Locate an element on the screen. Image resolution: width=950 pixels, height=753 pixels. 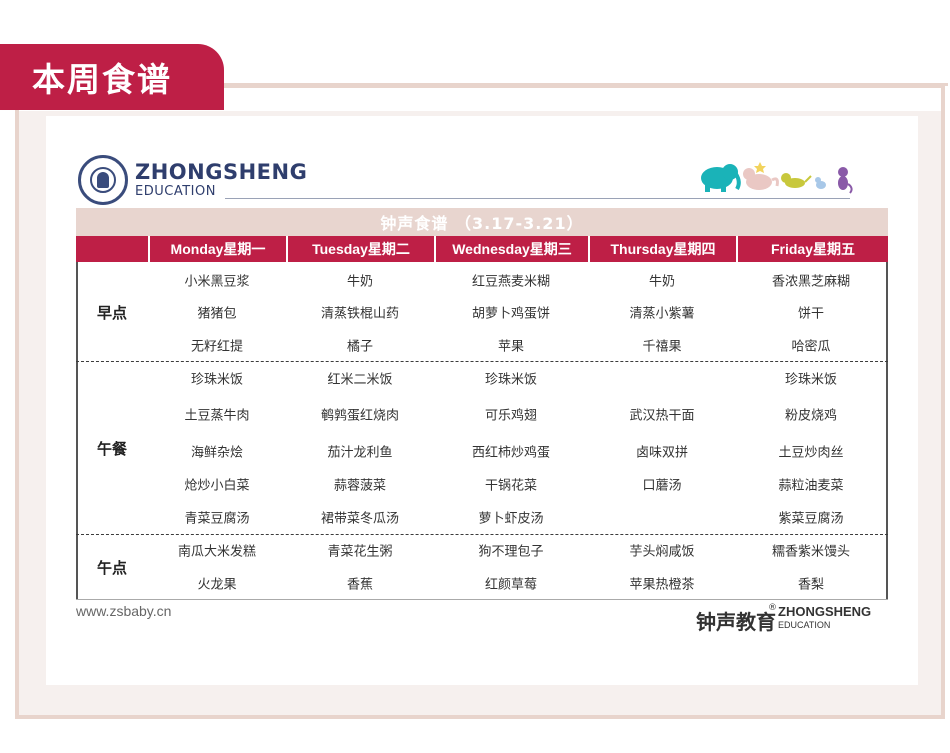
meal-label-lunch: 午餐 is located at coordinates (111, 449).